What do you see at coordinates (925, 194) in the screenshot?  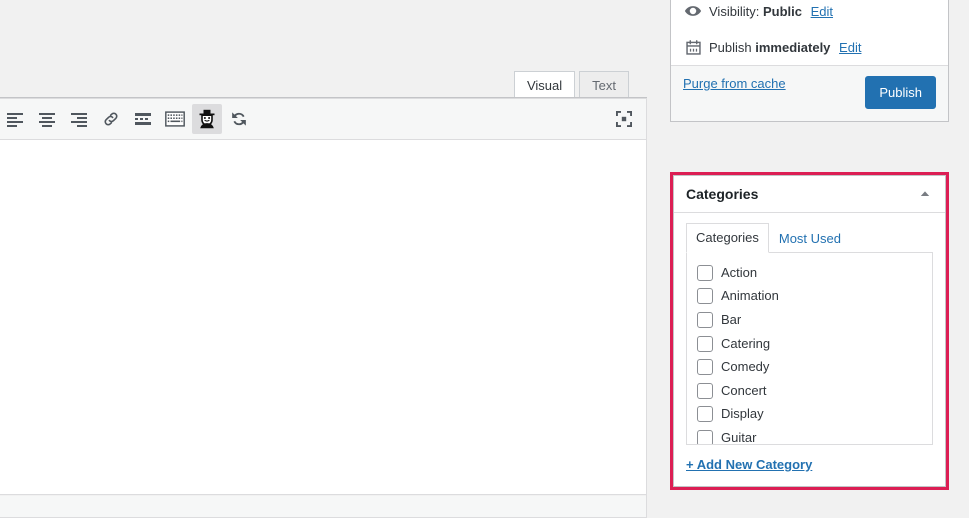 I see `chevron-up-icon` at bounding box center [925, 194].